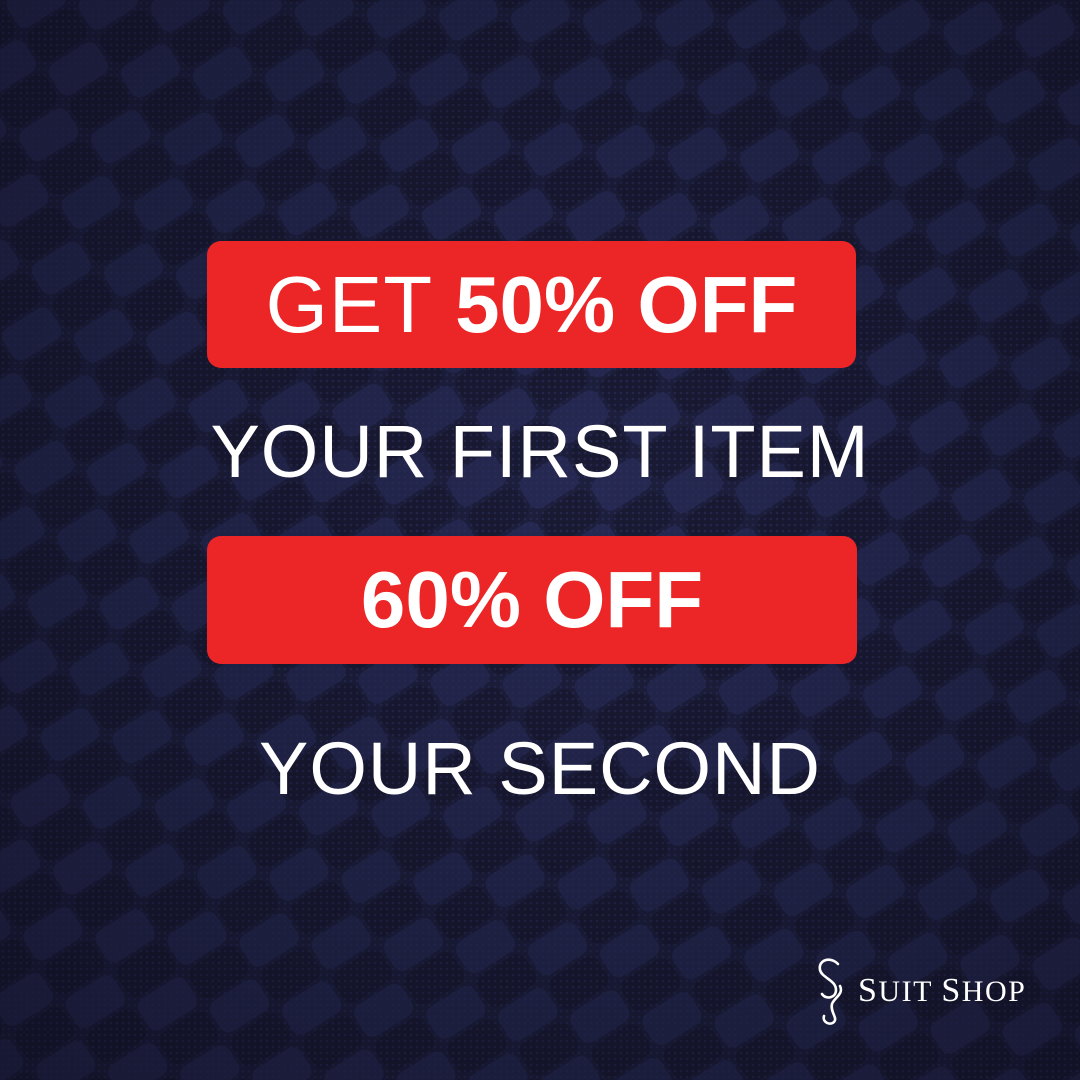 This screenshot has width=1080, height=1080. Describe the element at coordinates (905, 991) in the screenshot. I see `brand-rest-1: UIT` at that location.